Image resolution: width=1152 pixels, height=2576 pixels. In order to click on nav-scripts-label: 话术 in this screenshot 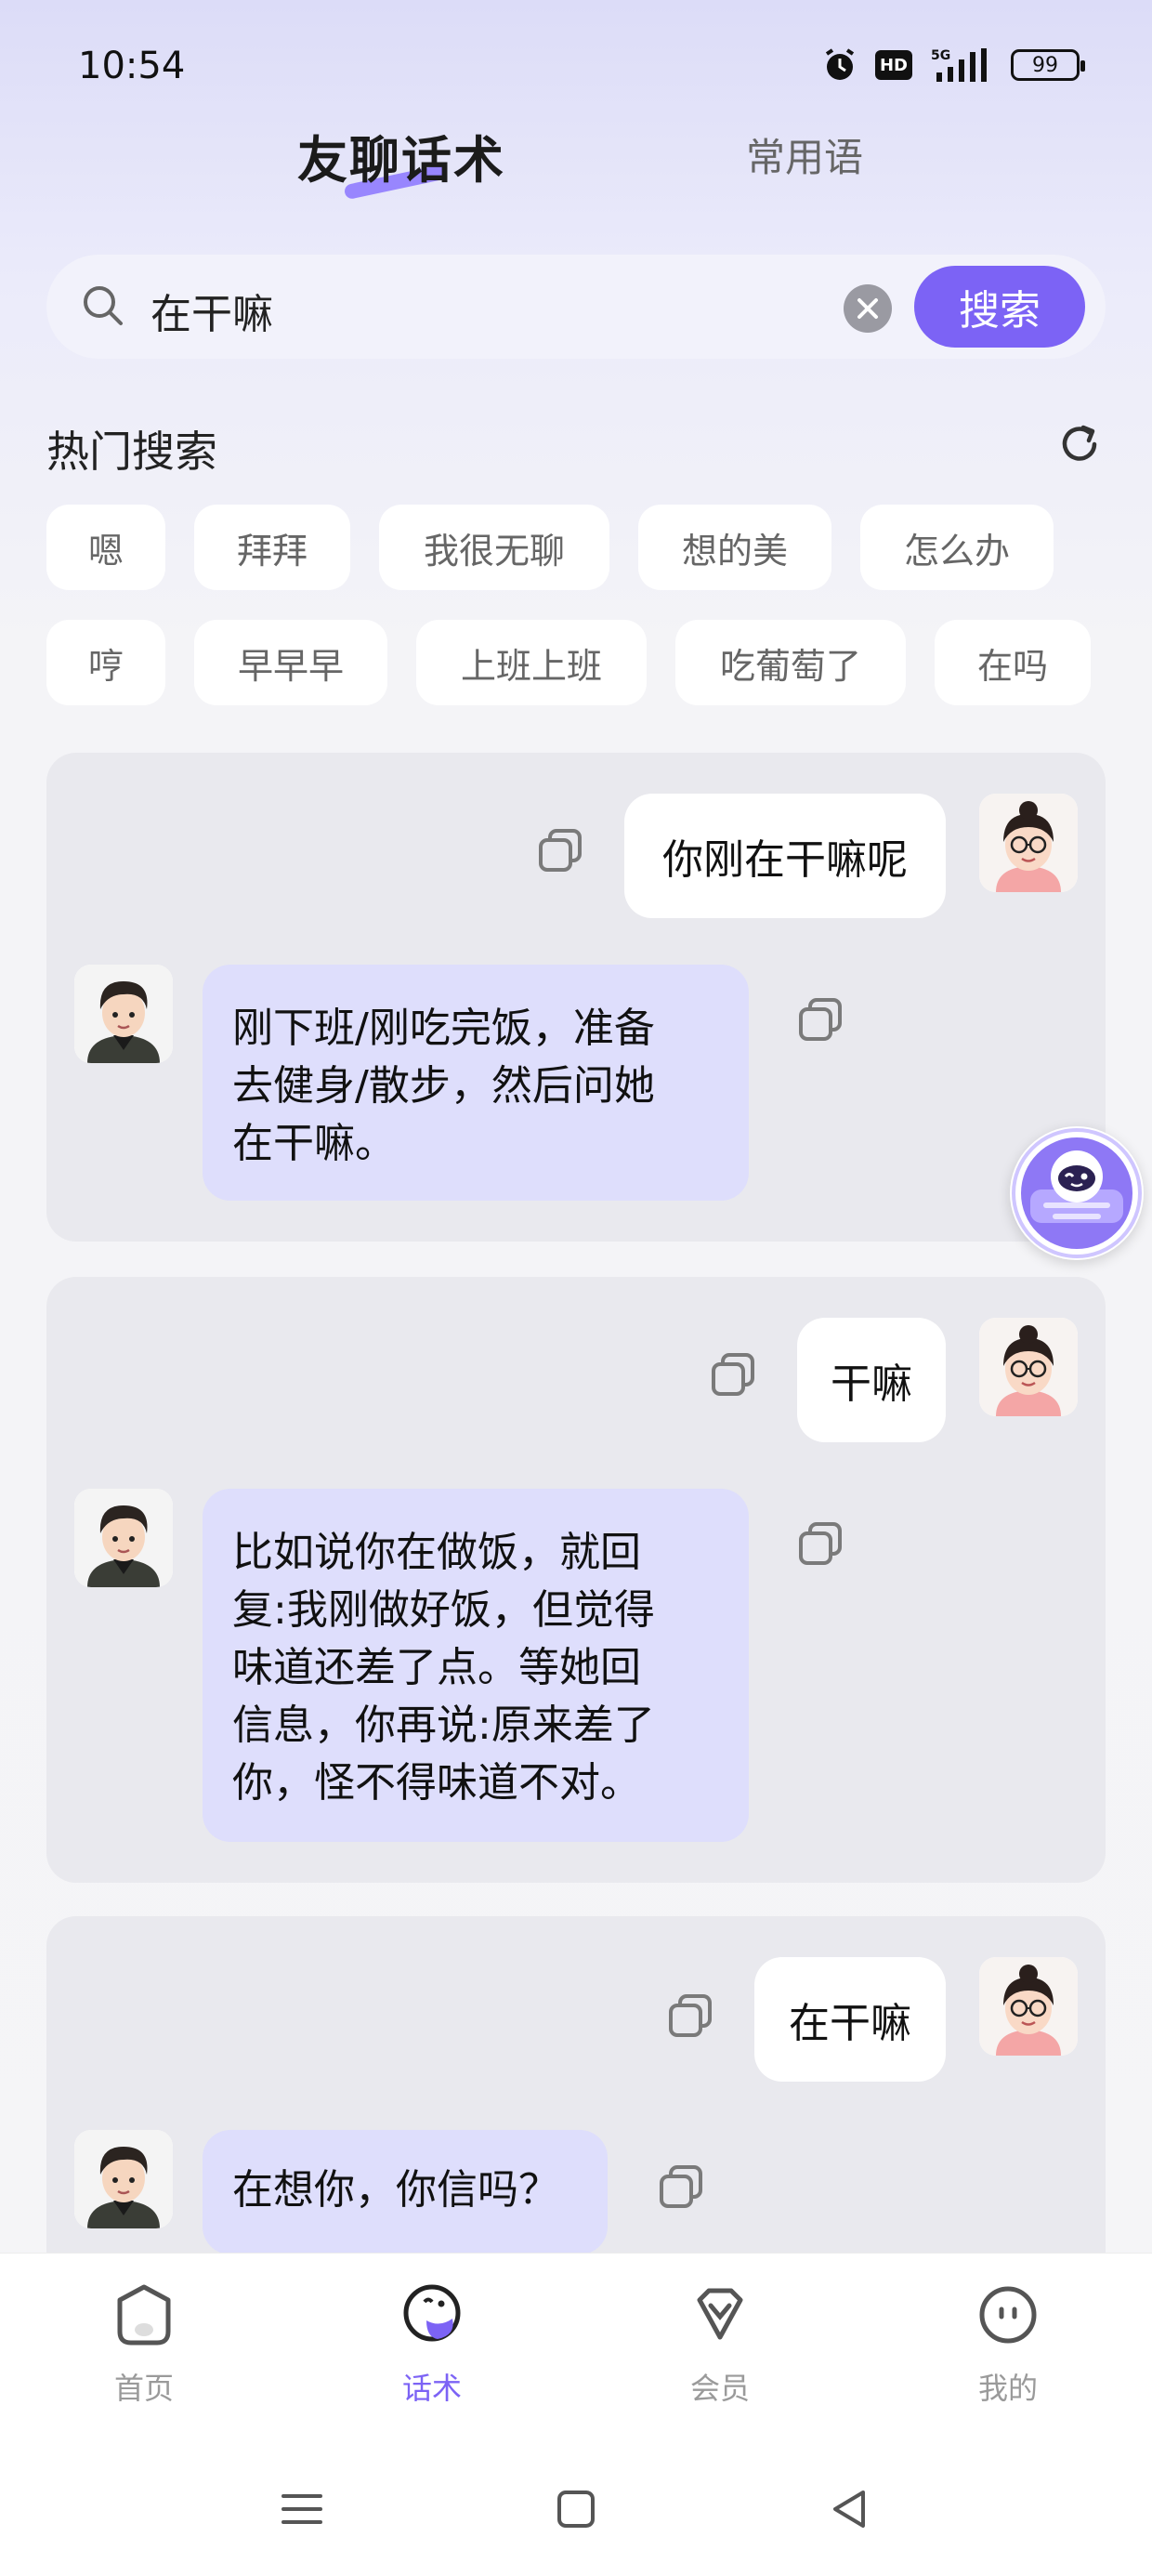, I will do `click(431, 2388)`.